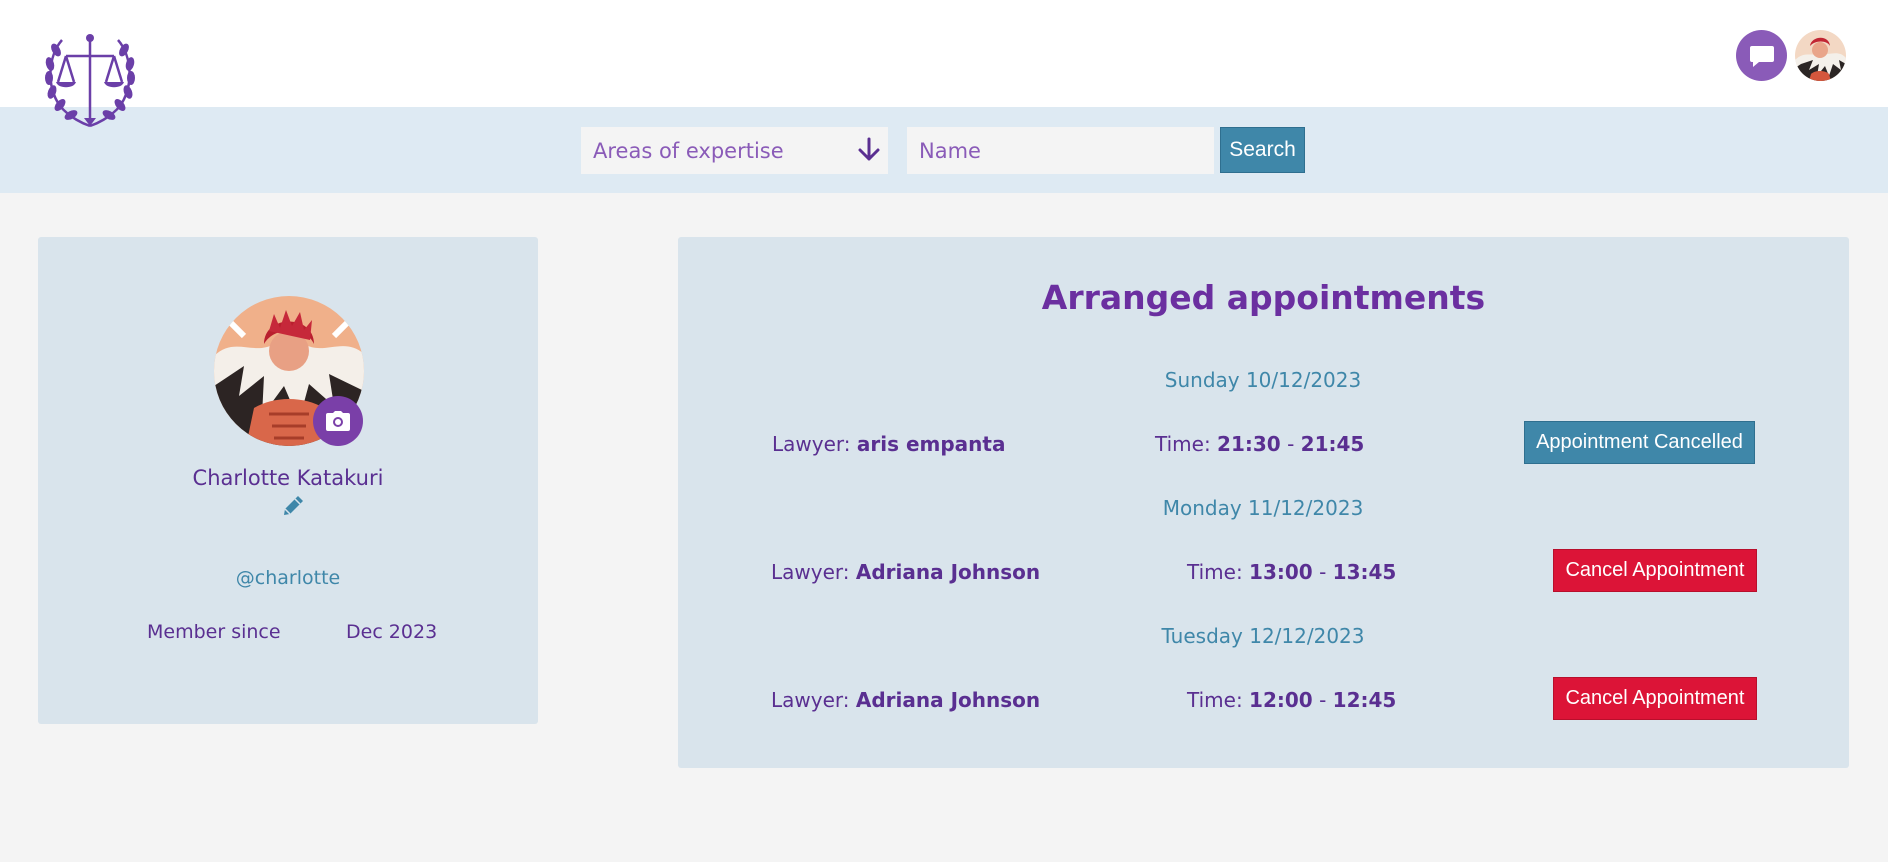  Describe the element at coordinates (288, 478) in the screenshot. I see `profile-name: Charlotte Katakuri` at that location.